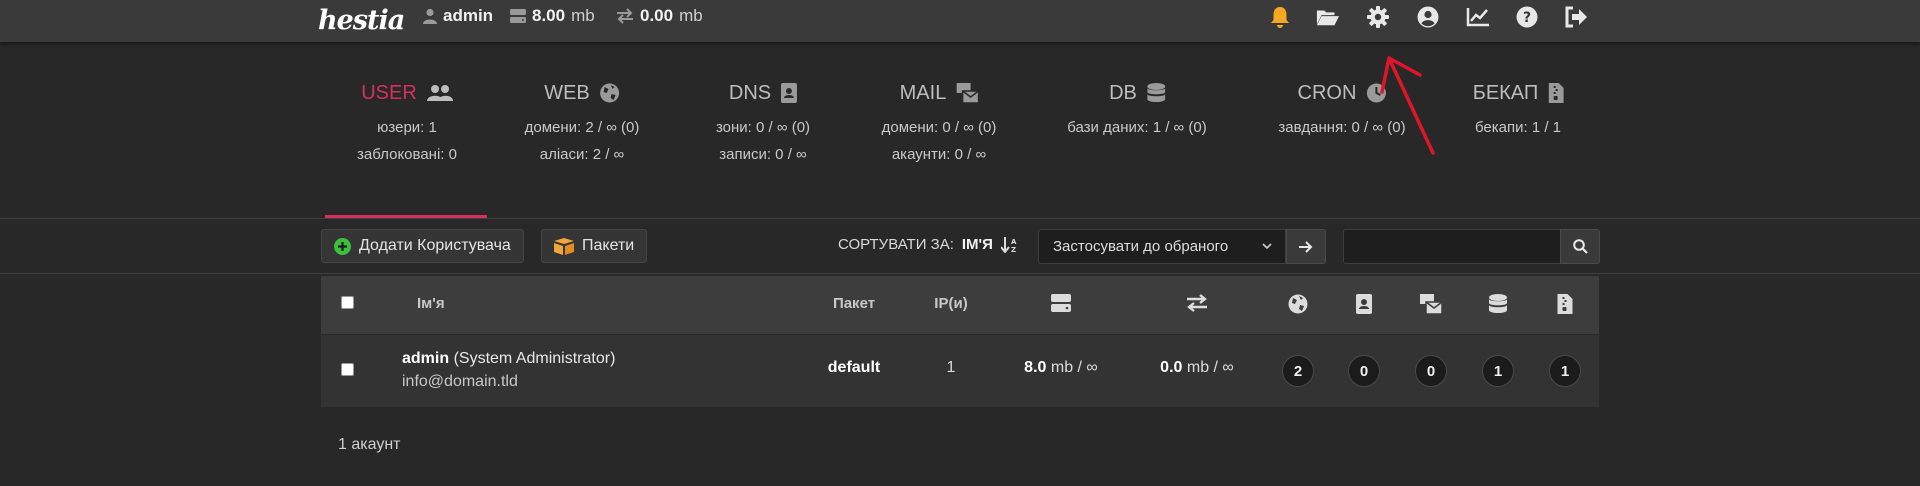 Image resolution: width=1920 pixels, height=486 pixels. What do you see at coordinates (951, 367) in the screenshot?
I see `ips-cell: 1` at bounding box center [951, 367].